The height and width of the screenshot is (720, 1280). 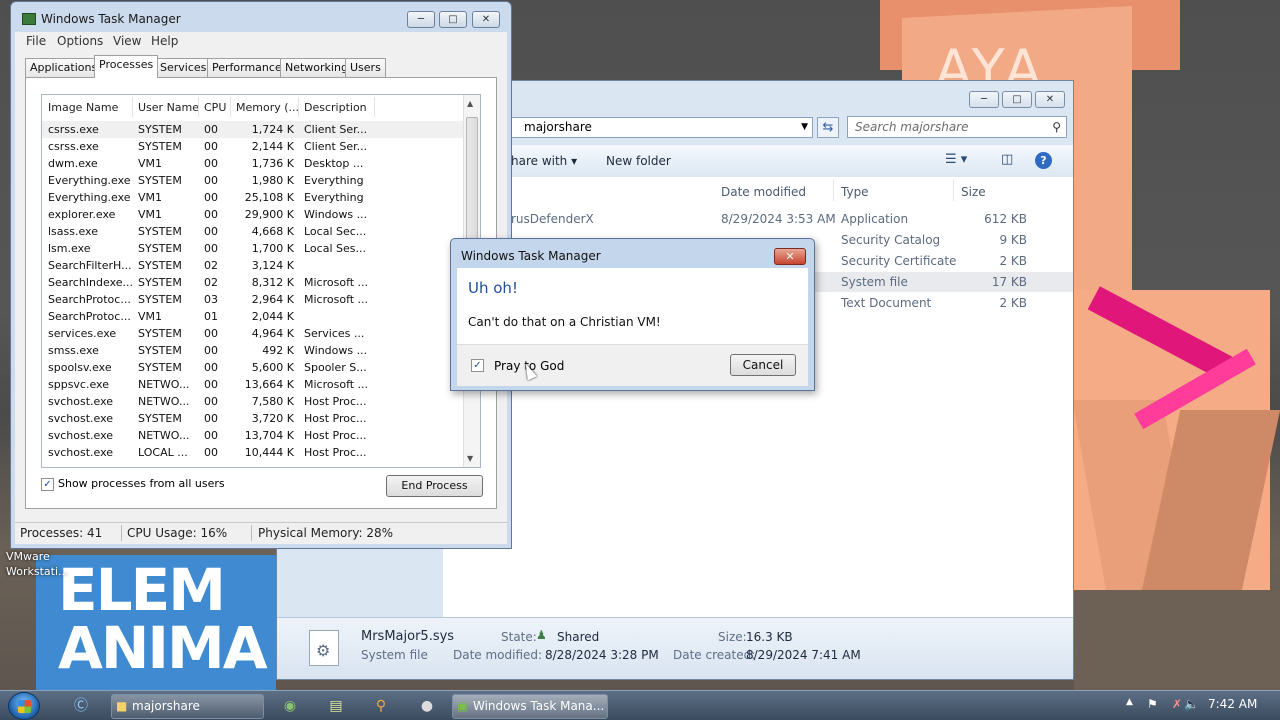 What do you see at coordinates (64, 67) in the screenshot?
I see `tab-applications: Applications` at bounding box center [64, 67].